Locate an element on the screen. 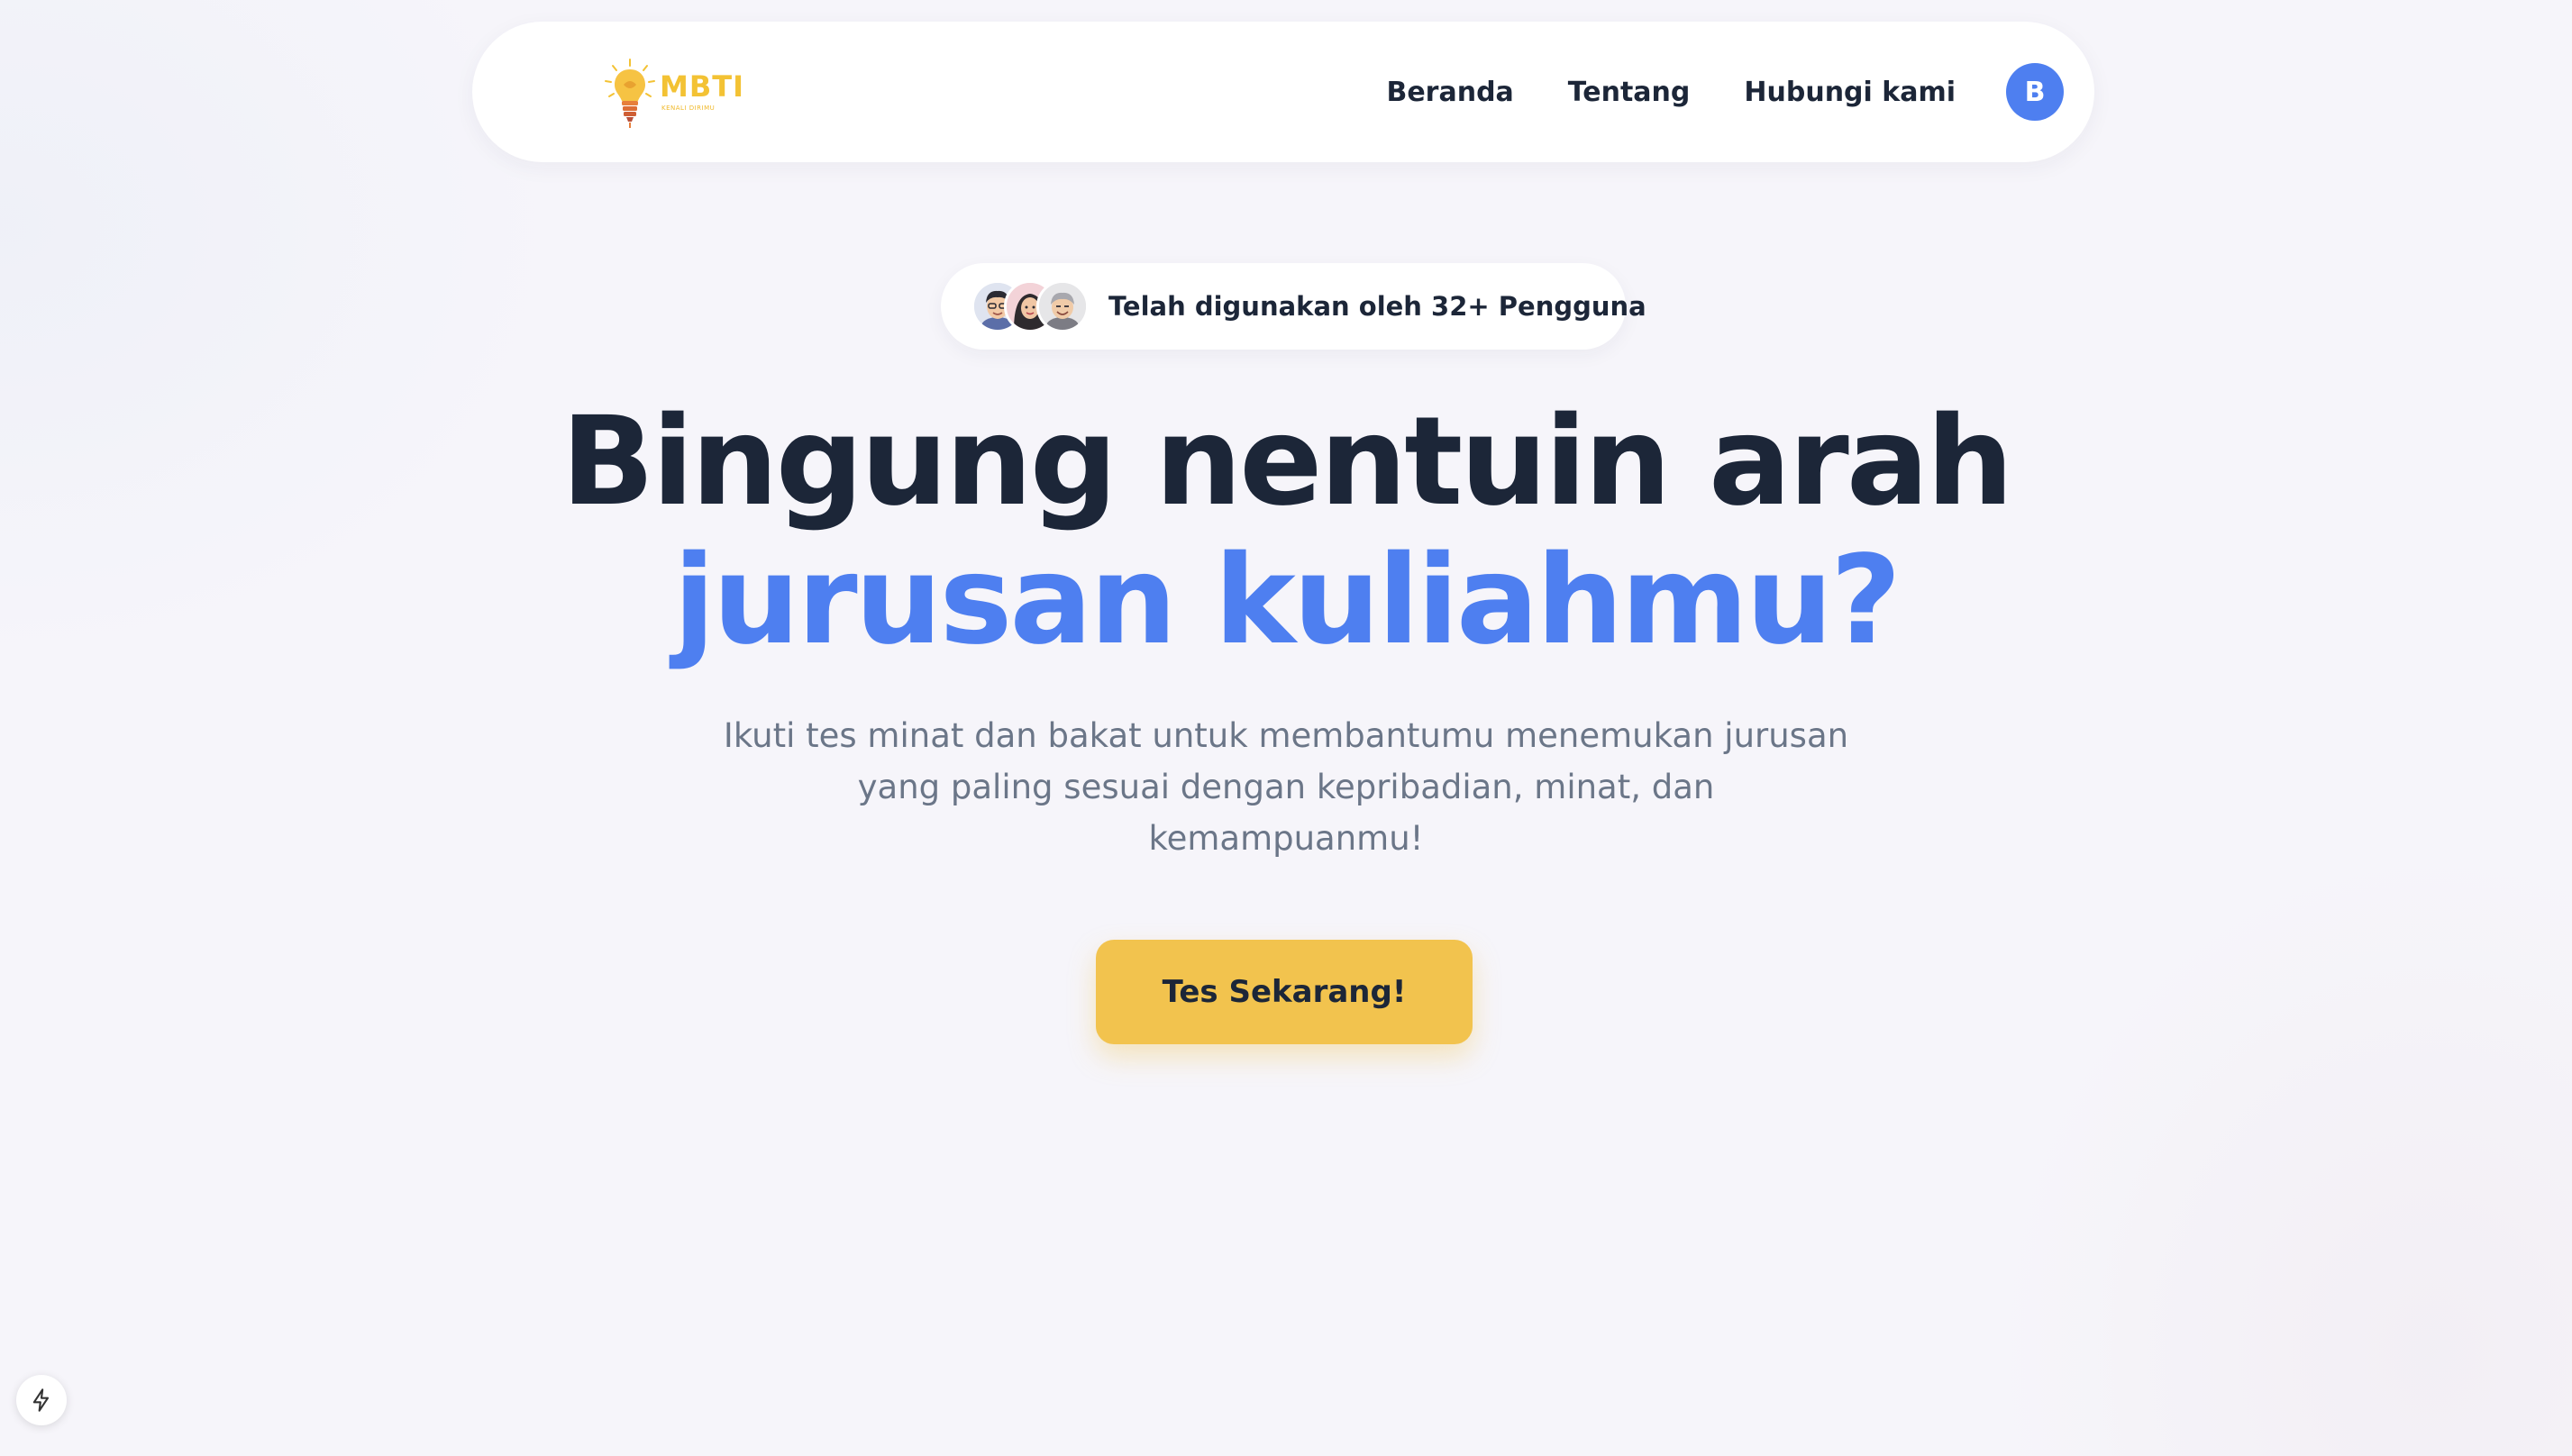 This screenshot has width=2572, height=1456. users-badge: Telah digunakan oleh 32+ Pengguna is located at coordinates (1293, 307).